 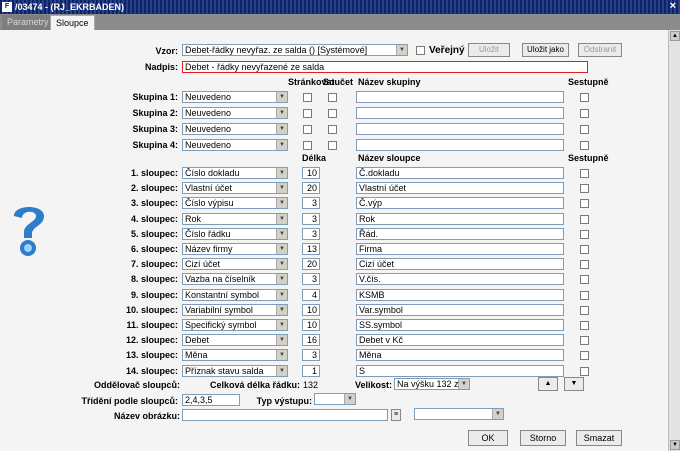 I want to click on nadpis-input: Debet - řádky nevyřazené ze salda, so click(x=385, y=67).